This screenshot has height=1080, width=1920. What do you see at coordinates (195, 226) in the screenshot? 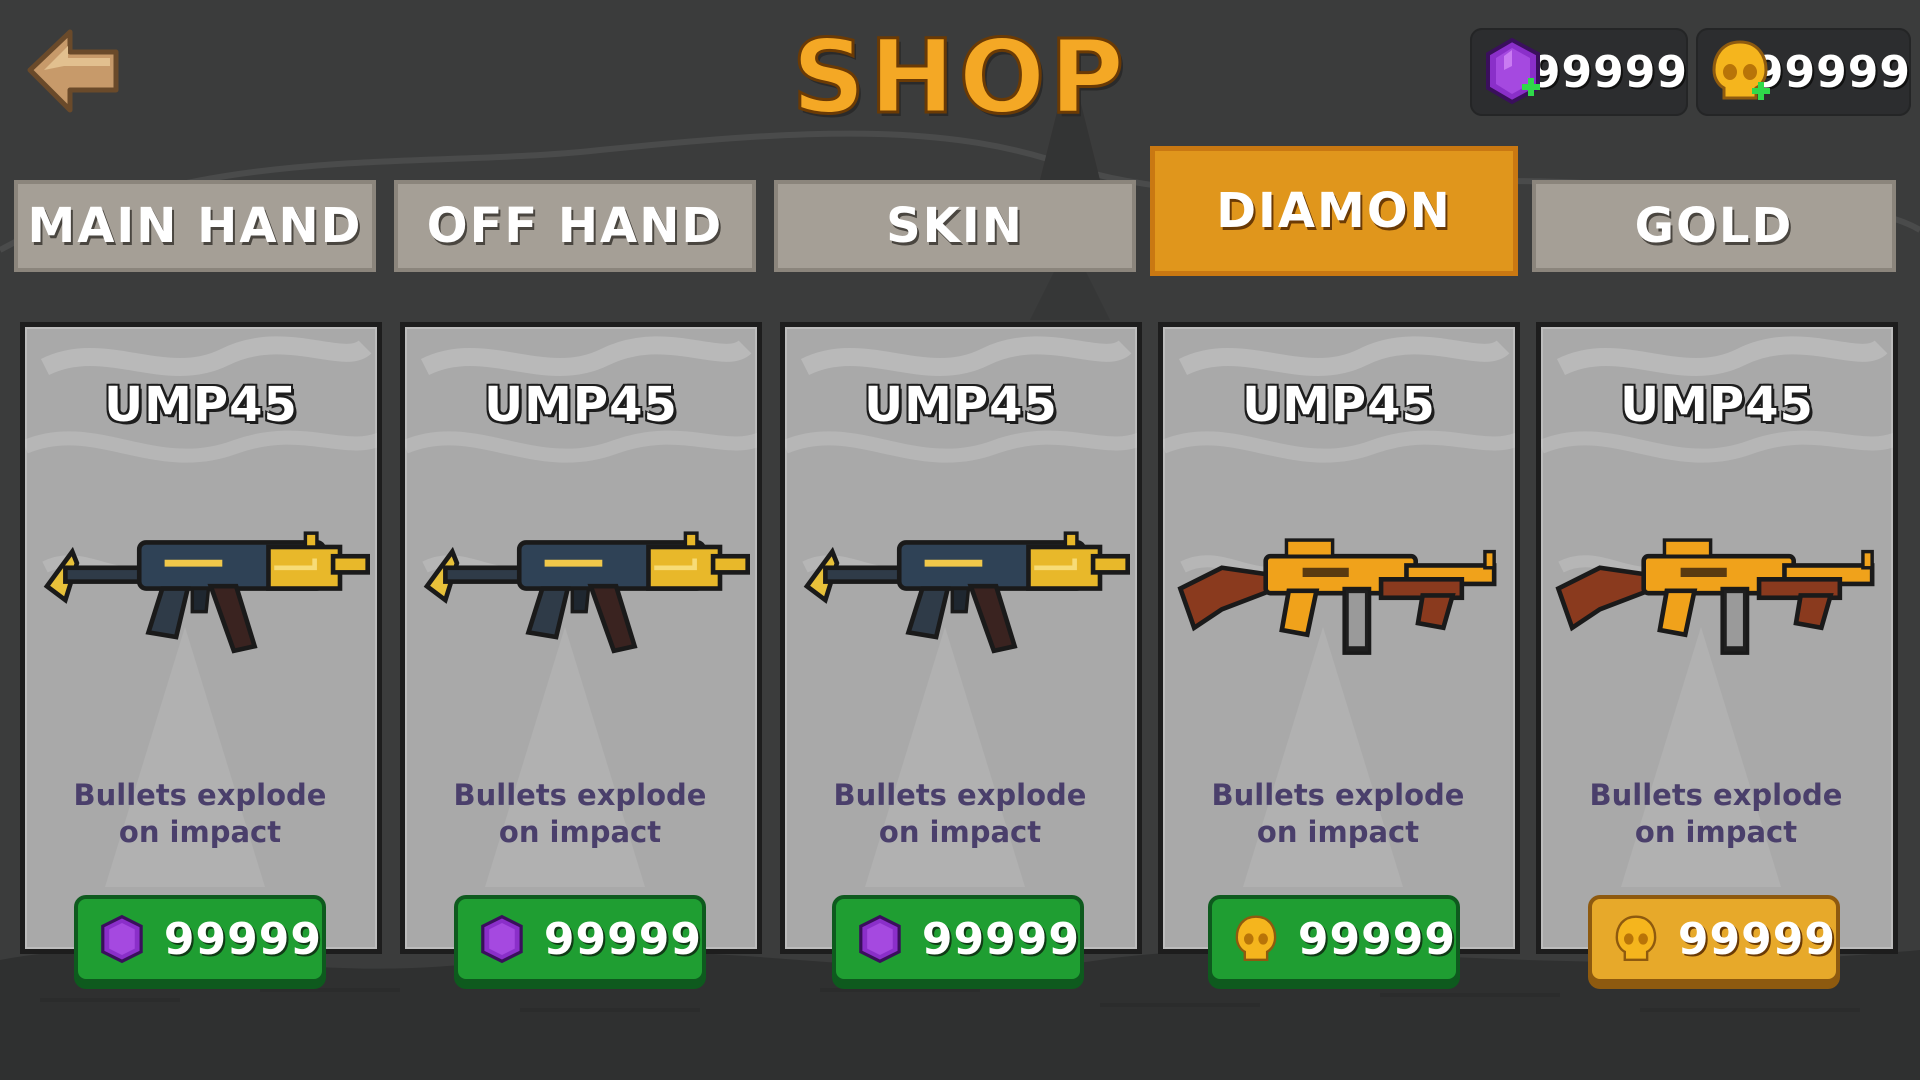
I see `tab-main-hand: MAIN HAND` at bounding box center [195, 226].